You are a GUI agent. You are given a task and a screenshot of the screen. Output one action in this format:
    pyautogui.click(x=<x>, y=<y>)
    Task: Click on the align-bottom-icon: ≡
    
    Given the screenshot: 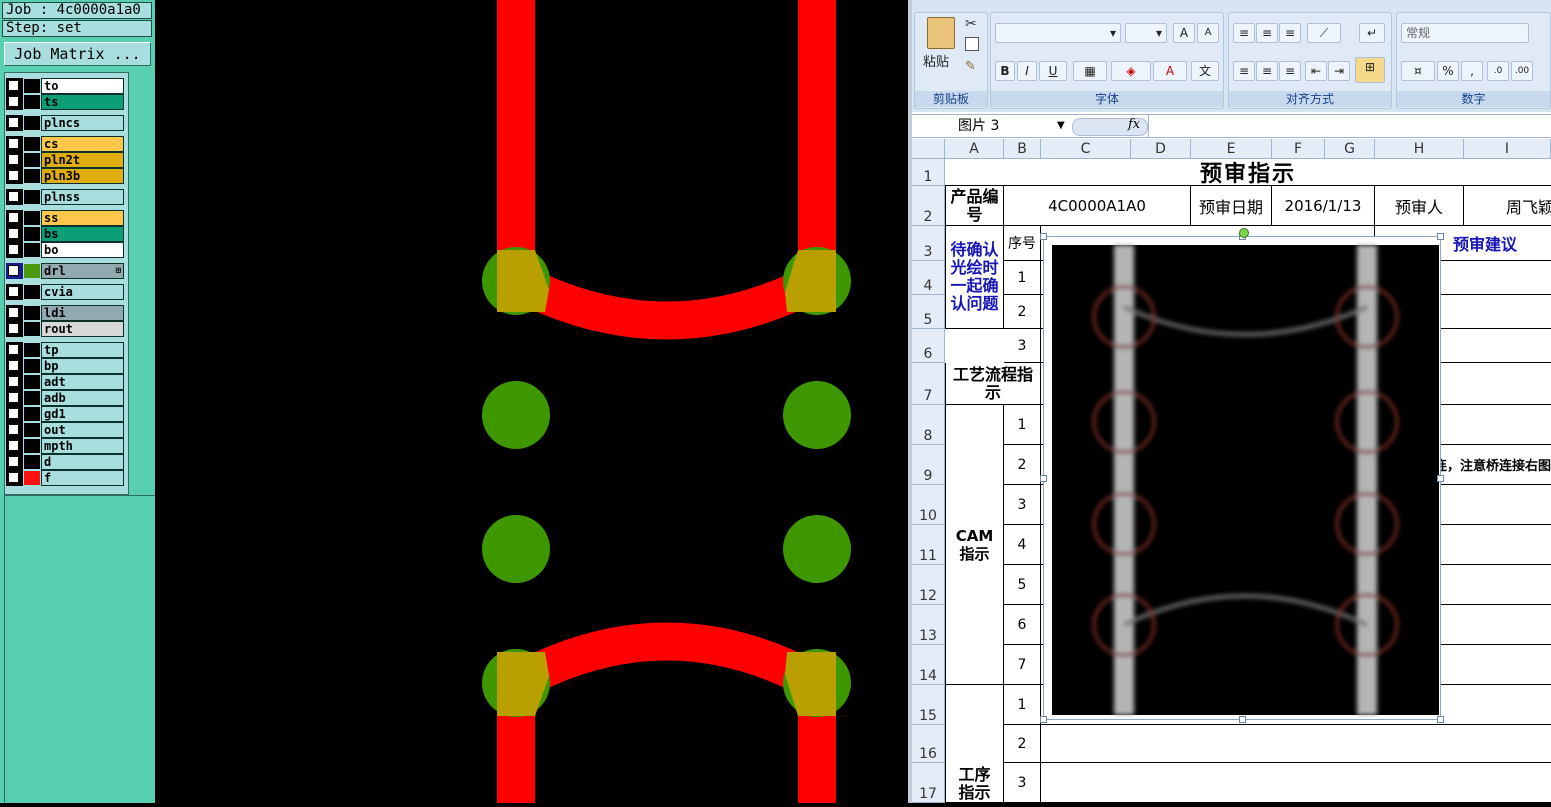 What is the action you would take?
    pyautogui.click(x=1290, y=33)
    